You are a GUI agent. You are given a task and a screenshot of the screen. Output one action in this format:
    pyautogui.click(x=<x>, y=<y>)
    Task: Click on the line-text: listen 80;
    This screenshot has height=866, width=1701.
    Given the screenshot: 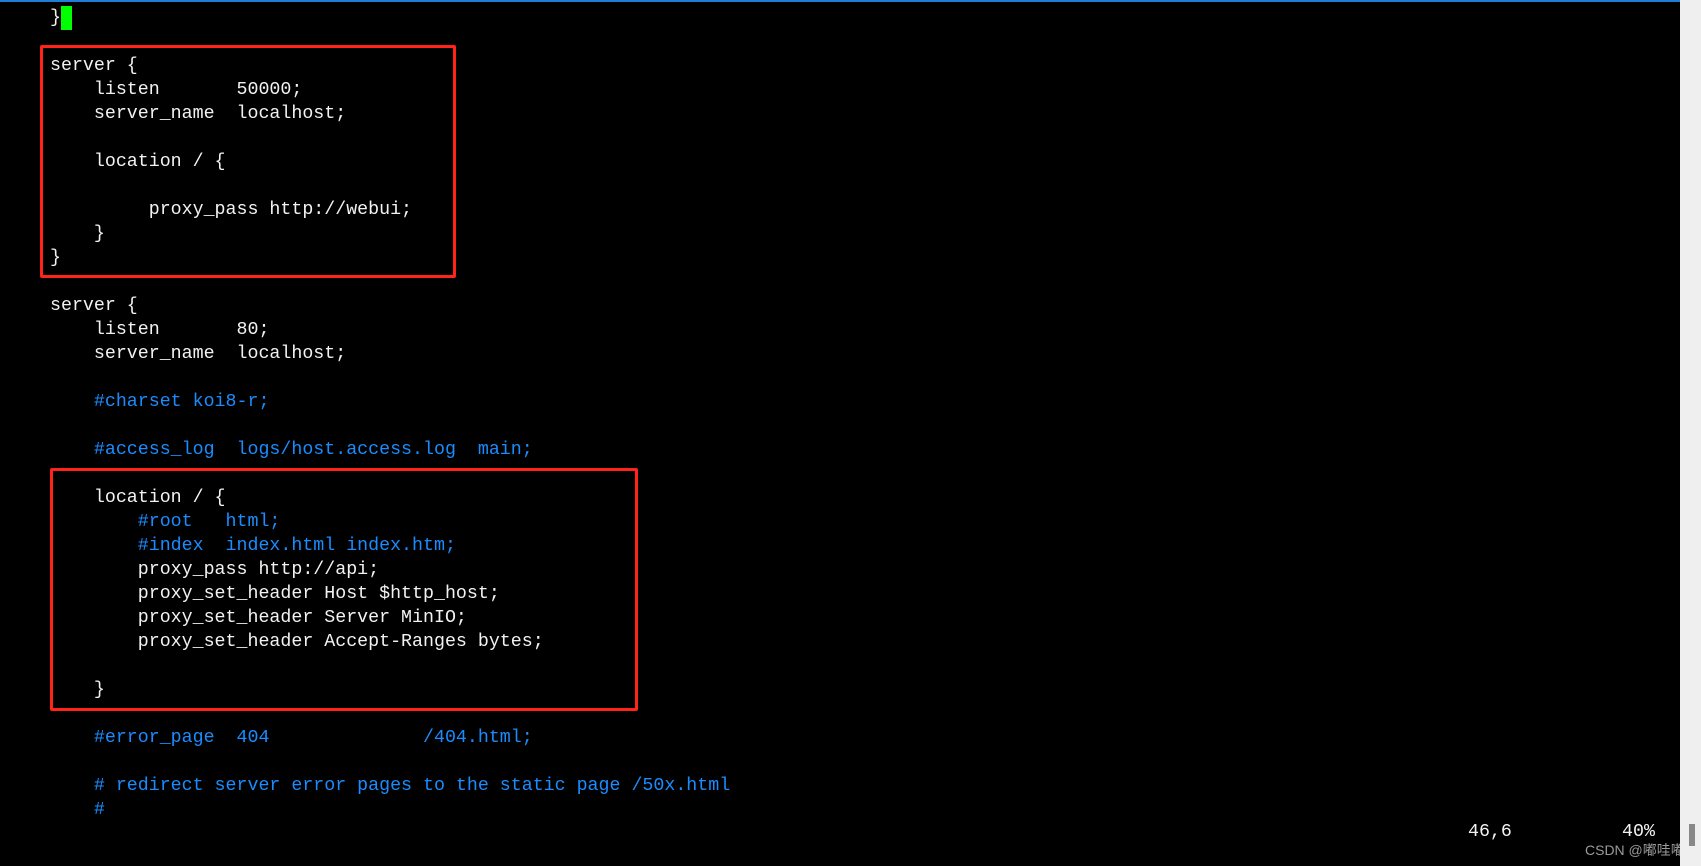 What is the action you would take?
    pyautogui.click(x=160, y=330)
    